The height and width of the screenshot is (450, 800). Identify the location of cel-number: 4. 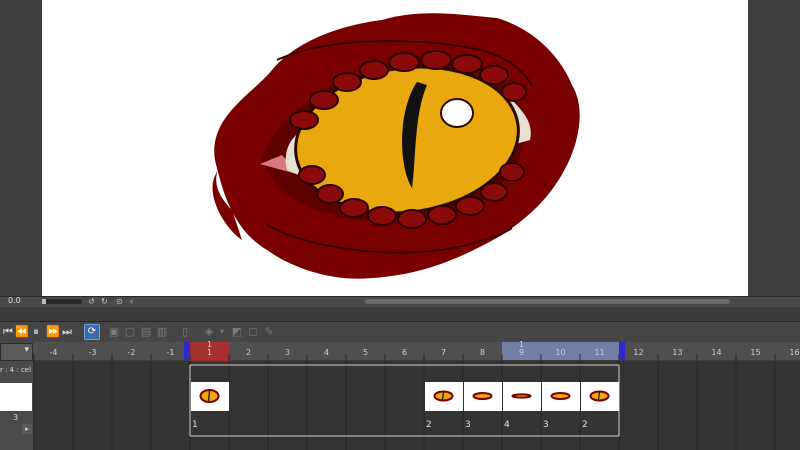
(507, 425).